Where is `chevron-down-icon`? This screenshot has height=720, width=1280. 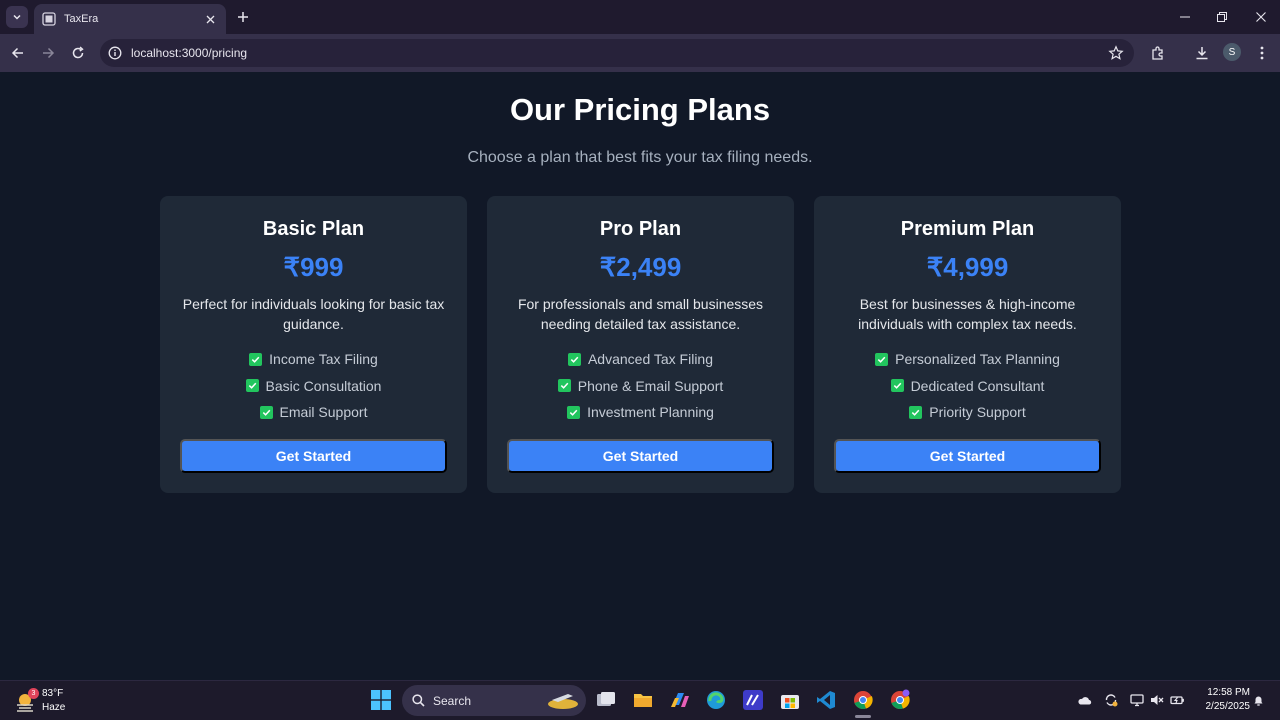
chevron-down-icon is located at coordinates (17, 17).